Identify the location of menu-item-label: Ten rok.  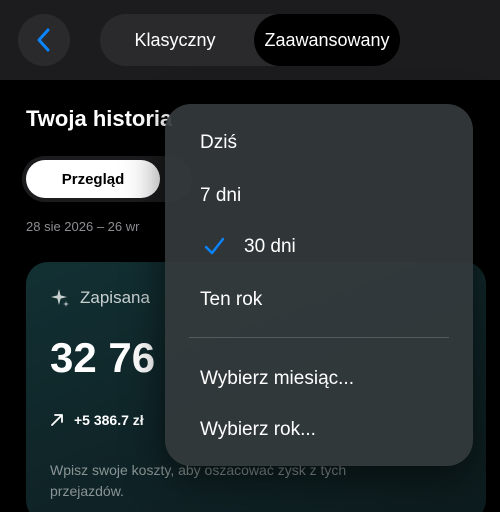
(231, 299).